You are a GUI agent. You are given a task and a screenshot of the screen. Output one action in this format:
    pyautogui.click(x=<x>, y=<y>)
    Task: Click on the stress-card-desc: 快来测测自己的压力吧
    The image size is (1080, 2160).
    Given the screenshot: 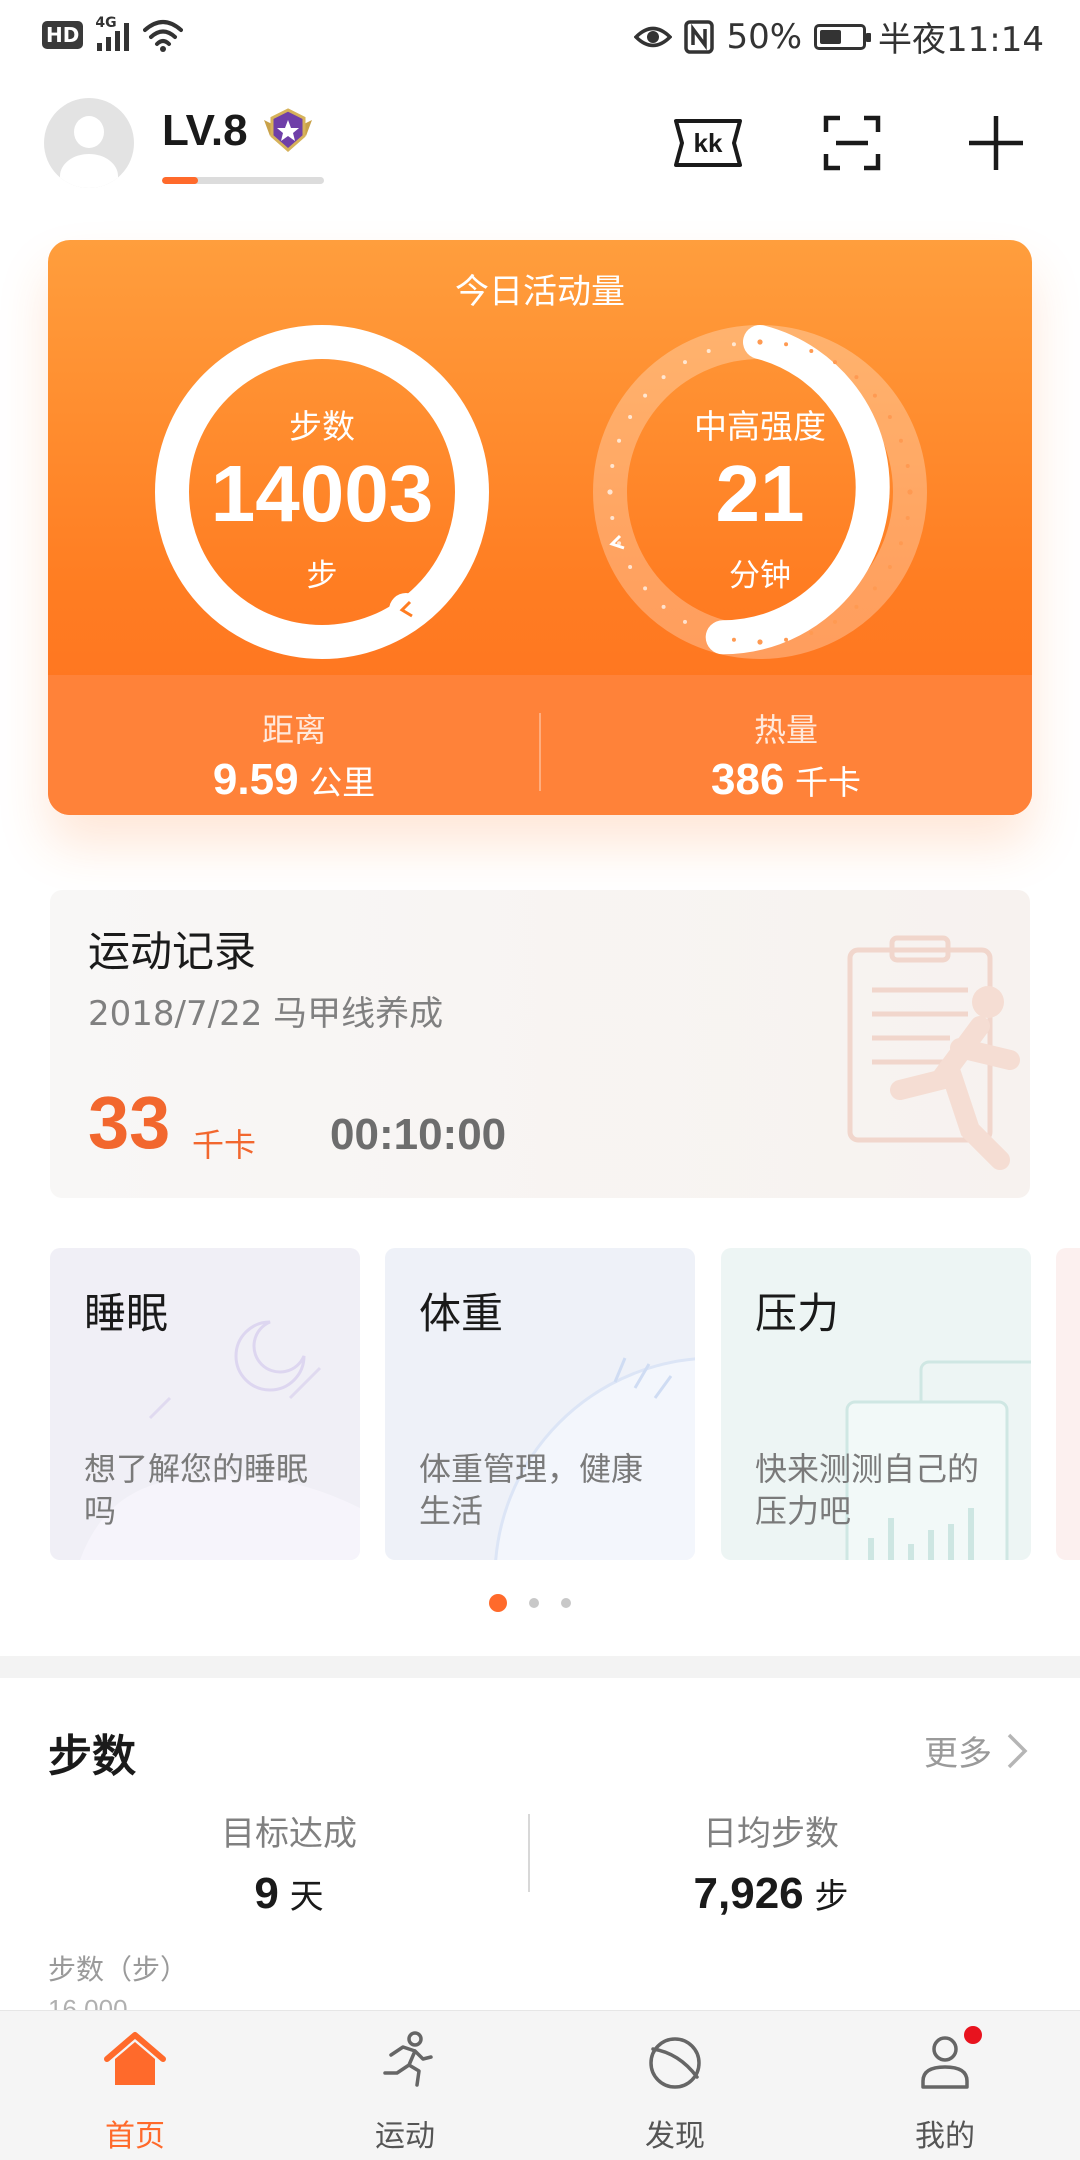 What is the action you would take?
    pyautogui.click(x=867, y=1490)
    